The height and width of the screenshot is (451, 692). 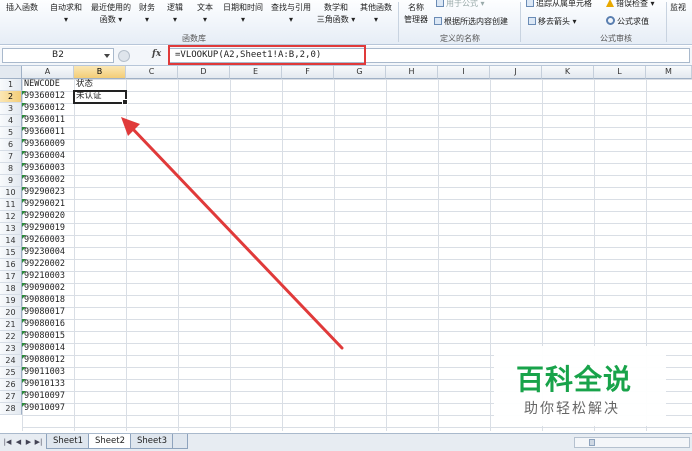 I want to click on column-header-h: H, so click(x=412, y=72).